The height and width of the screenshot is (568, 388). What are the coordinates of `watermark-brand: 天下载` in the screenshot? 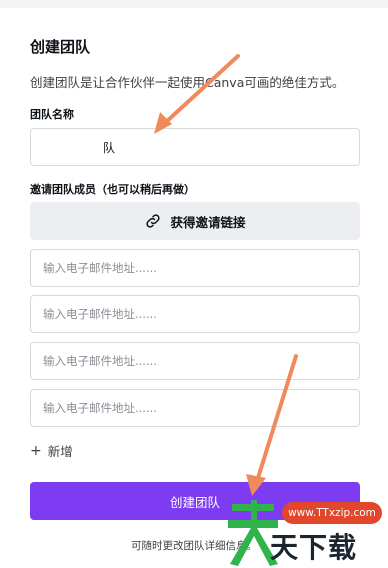 It's located at (314, 547).